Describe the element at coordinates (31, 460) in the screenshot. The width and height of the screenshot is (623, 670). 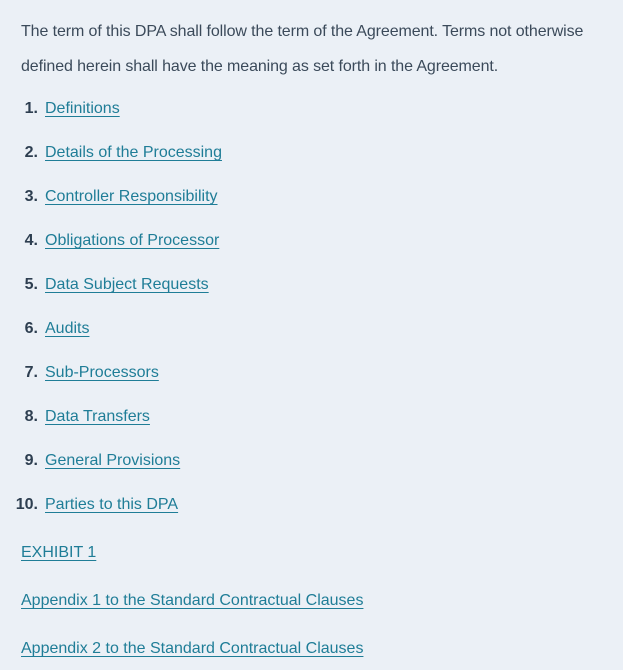
I see `toc-number: 9.` at that location.